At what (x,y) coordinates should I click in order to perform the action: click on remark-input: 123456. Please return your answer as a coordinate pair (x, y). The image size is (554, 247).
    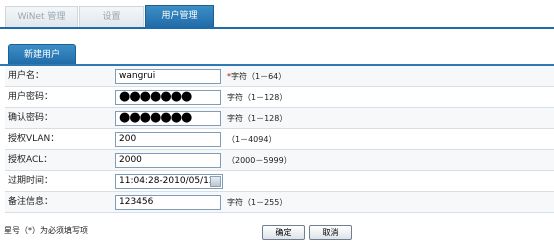
    Looking at the image, I should click on (168, 202).